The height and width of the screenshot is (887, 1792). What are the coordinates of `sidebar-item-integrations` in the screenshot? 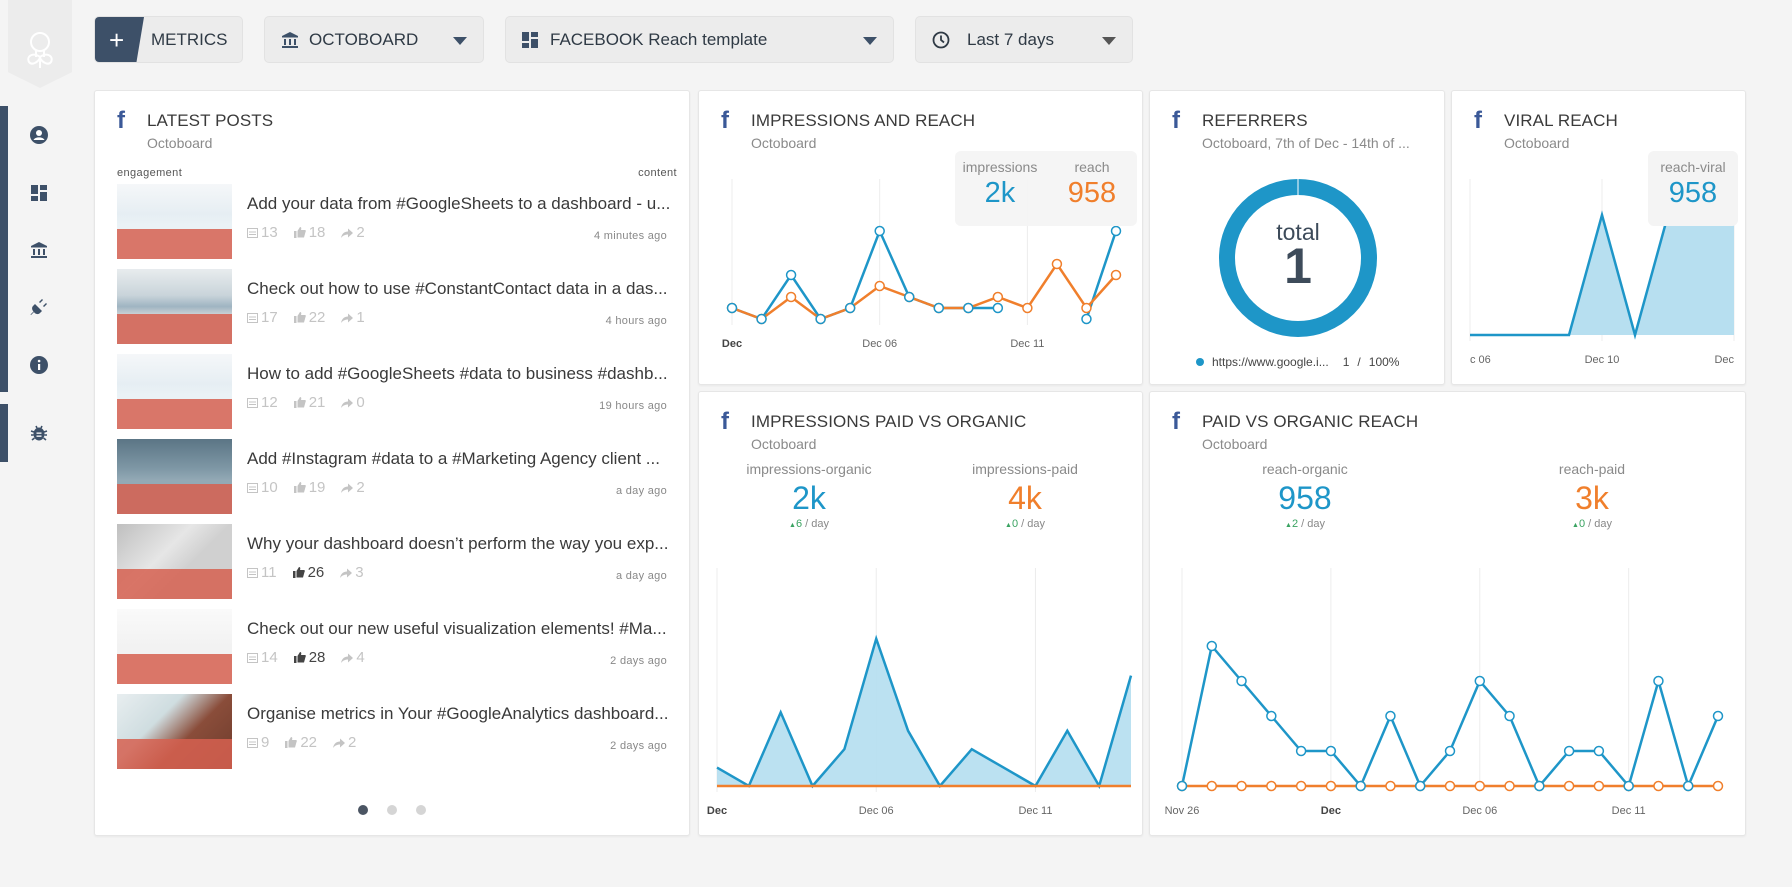 It's located at (39, 307).